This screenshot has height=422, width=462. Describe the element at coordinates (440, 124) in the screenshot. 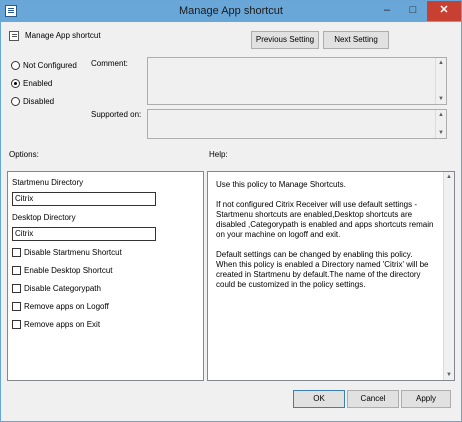

I see `supported-scrollbar: ▲ ▼` at that location.